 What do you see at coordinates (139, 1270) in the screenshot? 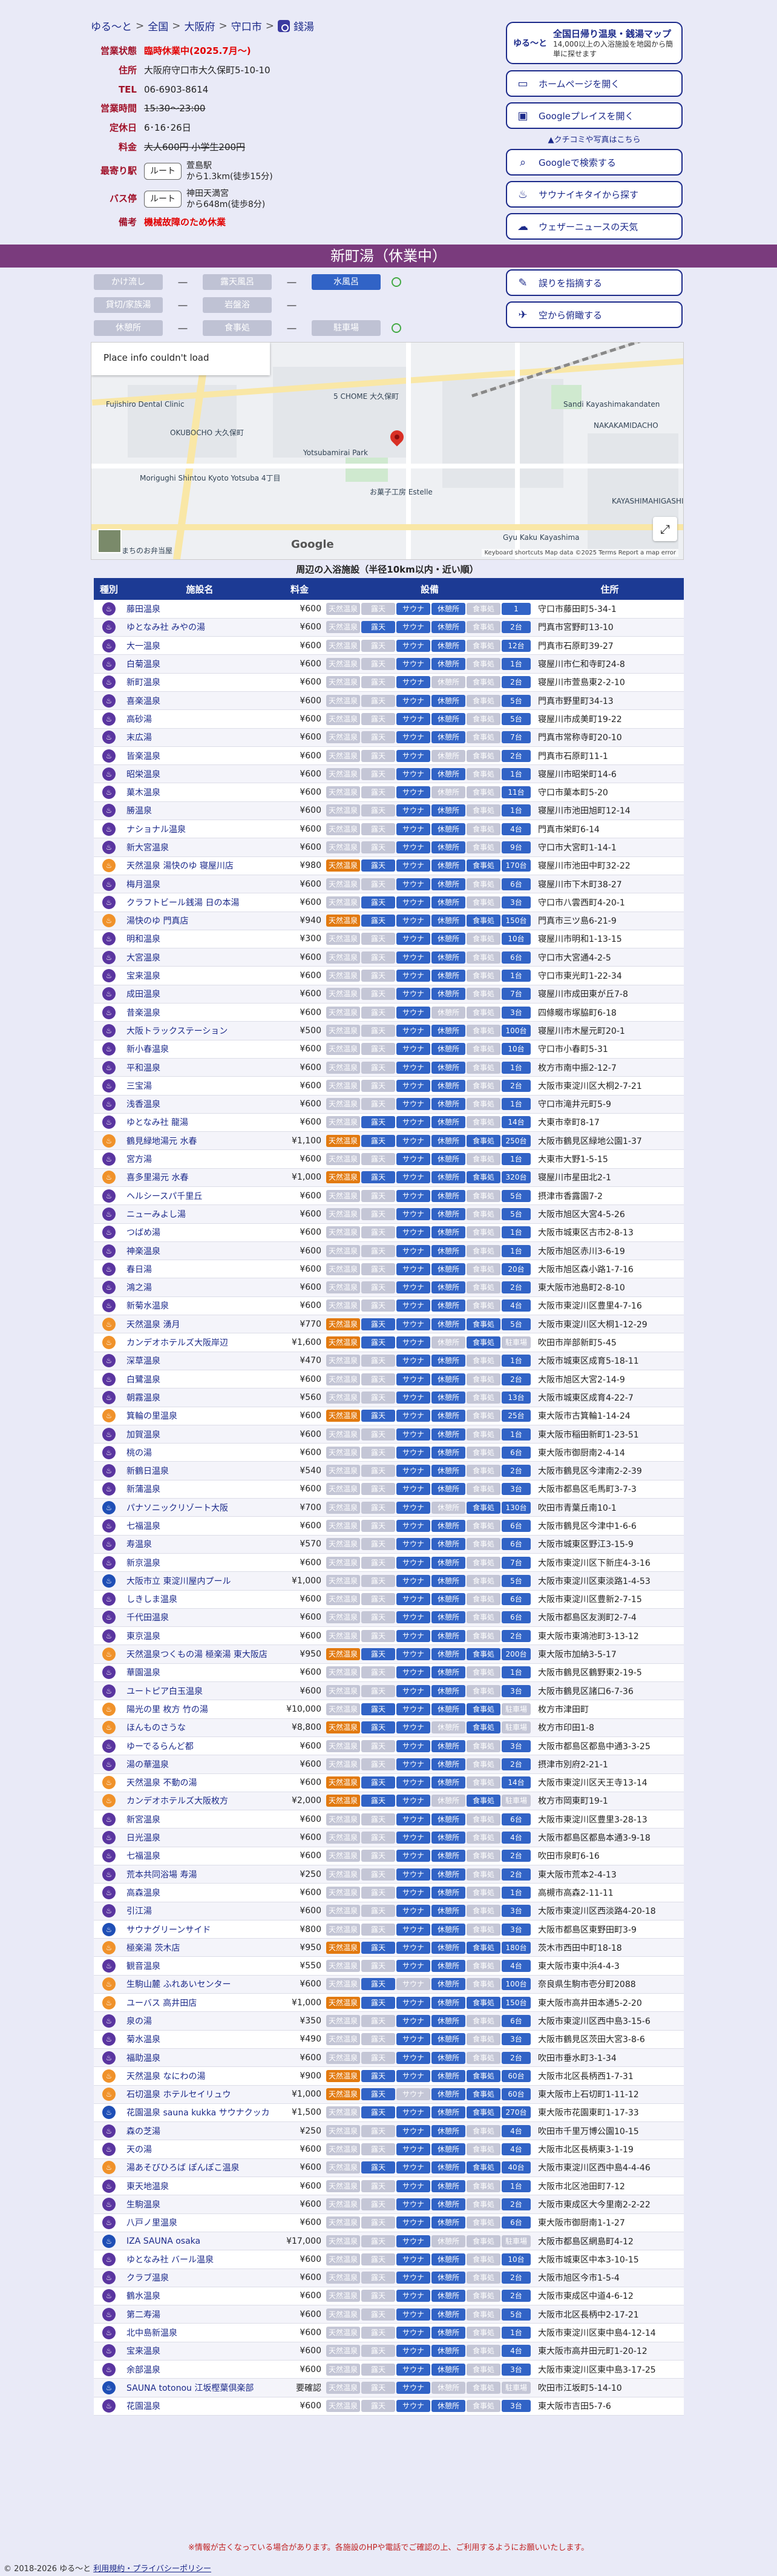
I see `facility-link: 春日湯` at bounding box center [139, 1270].